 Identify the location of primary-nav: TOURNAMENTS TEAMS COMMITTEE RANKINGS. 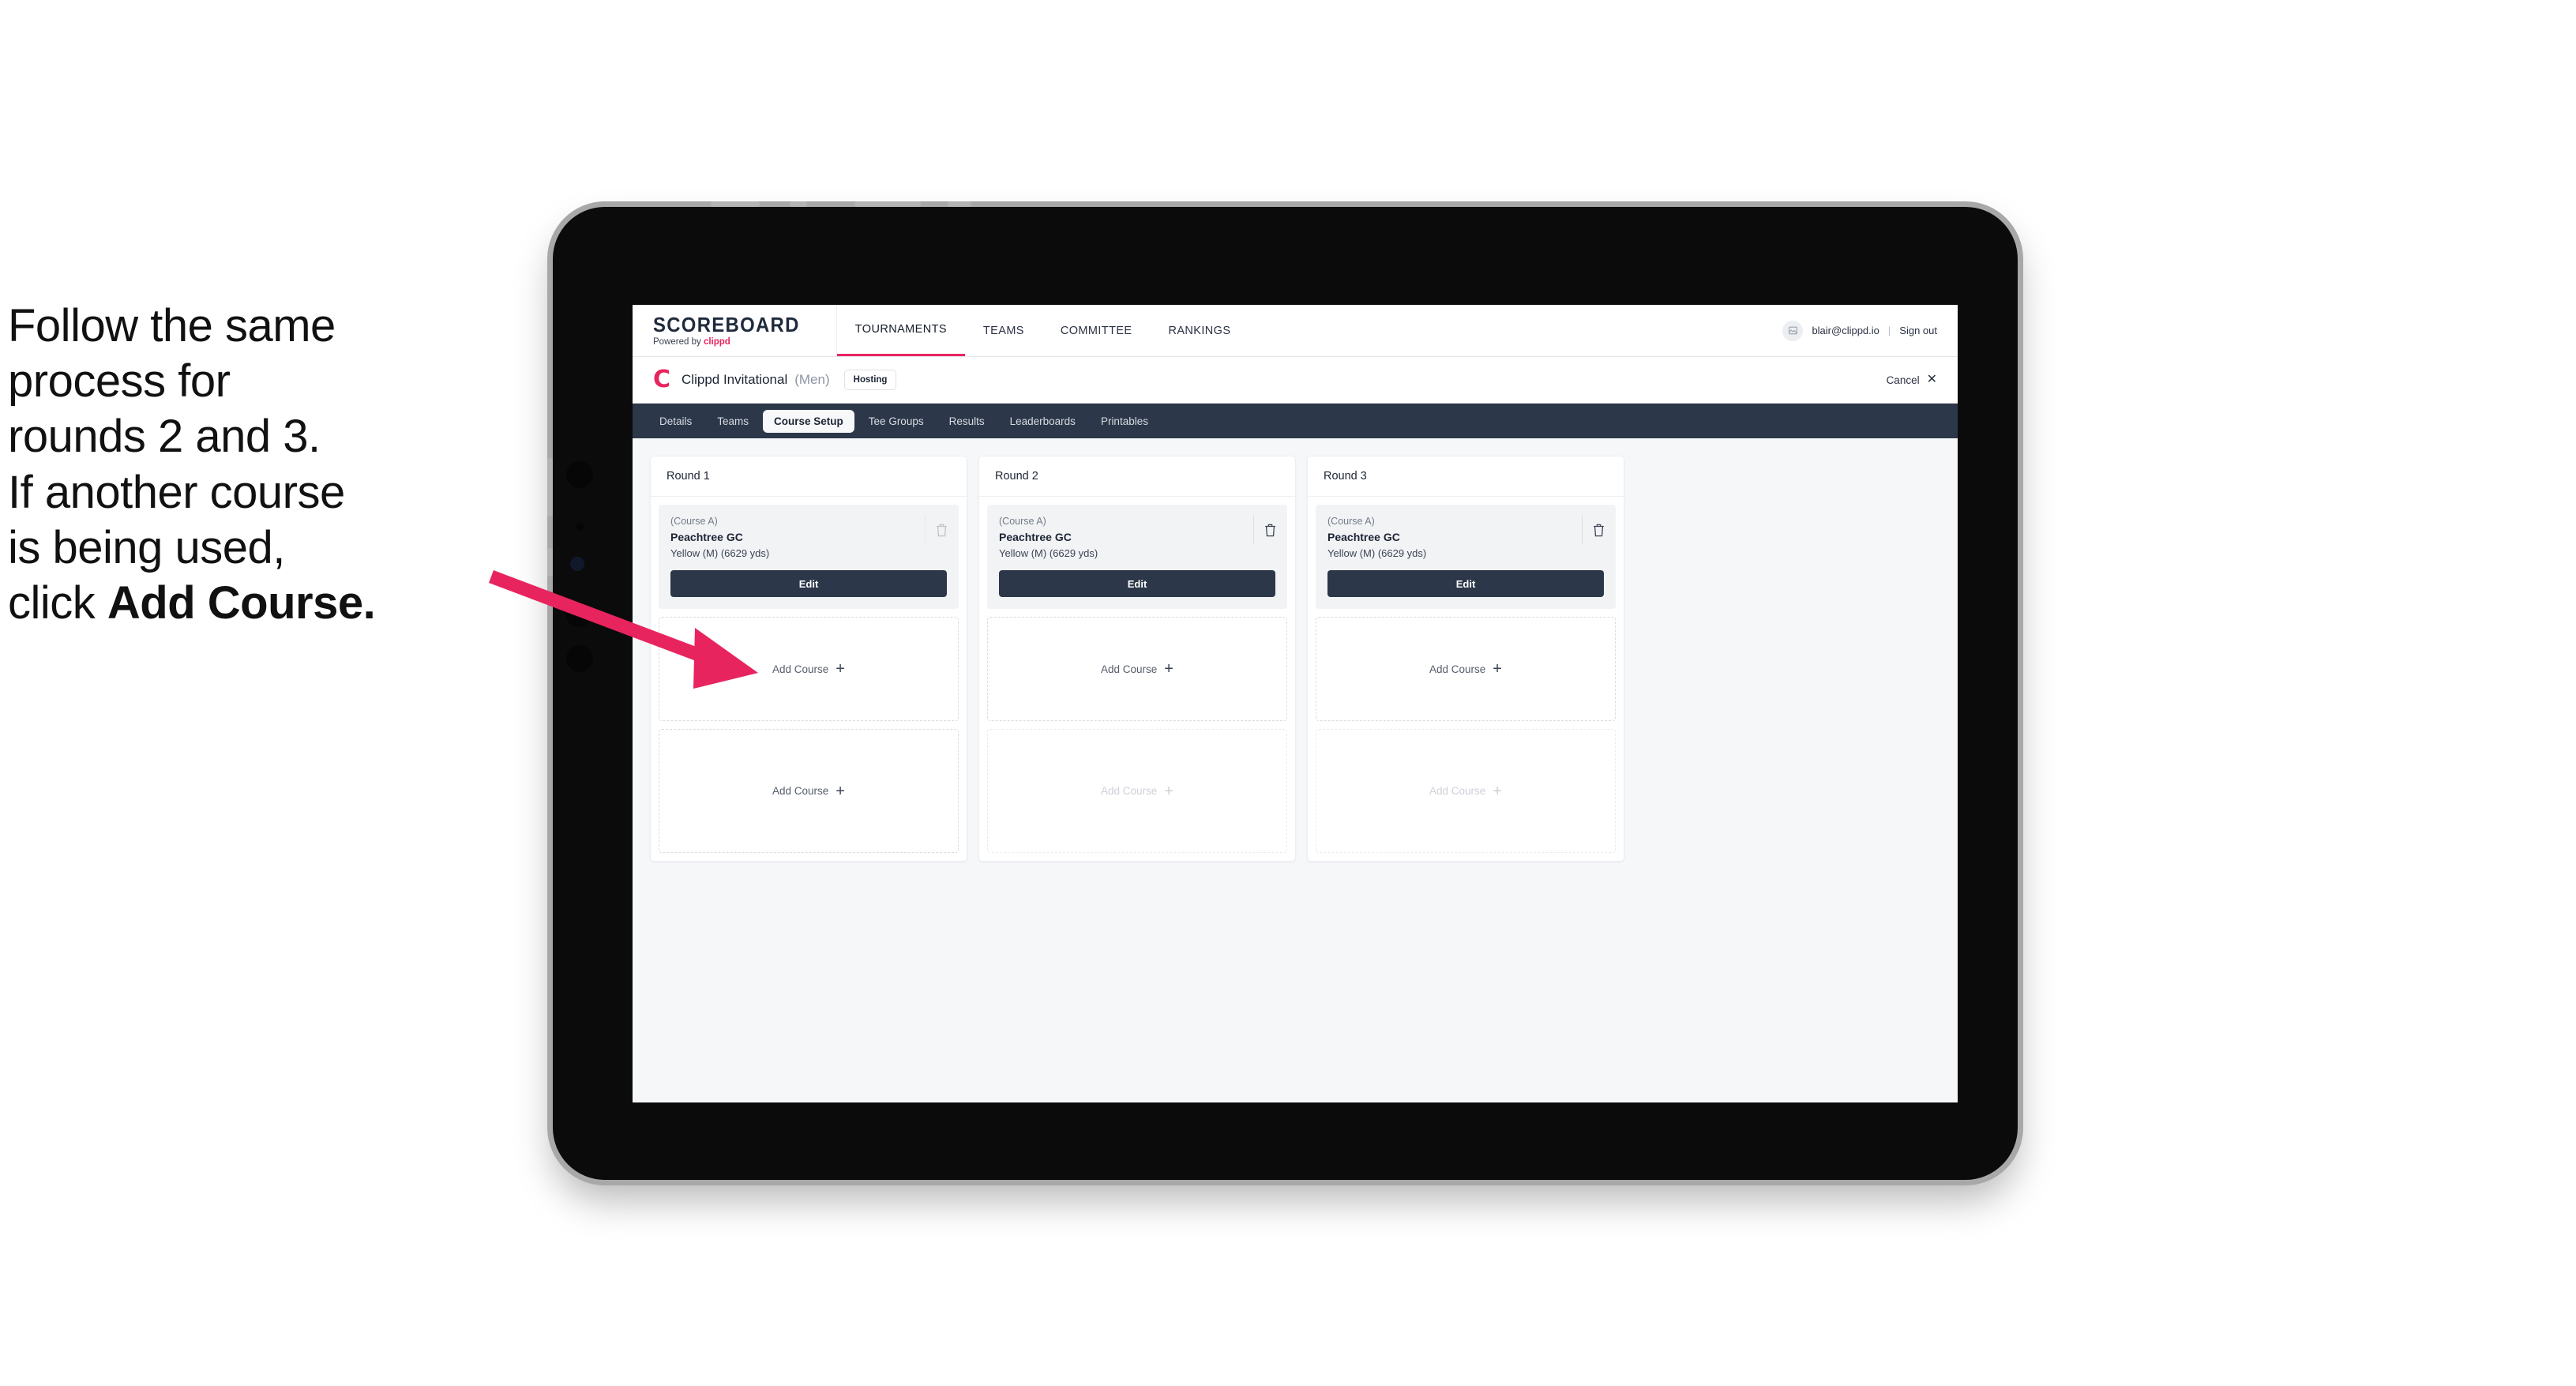
(1042, 330).